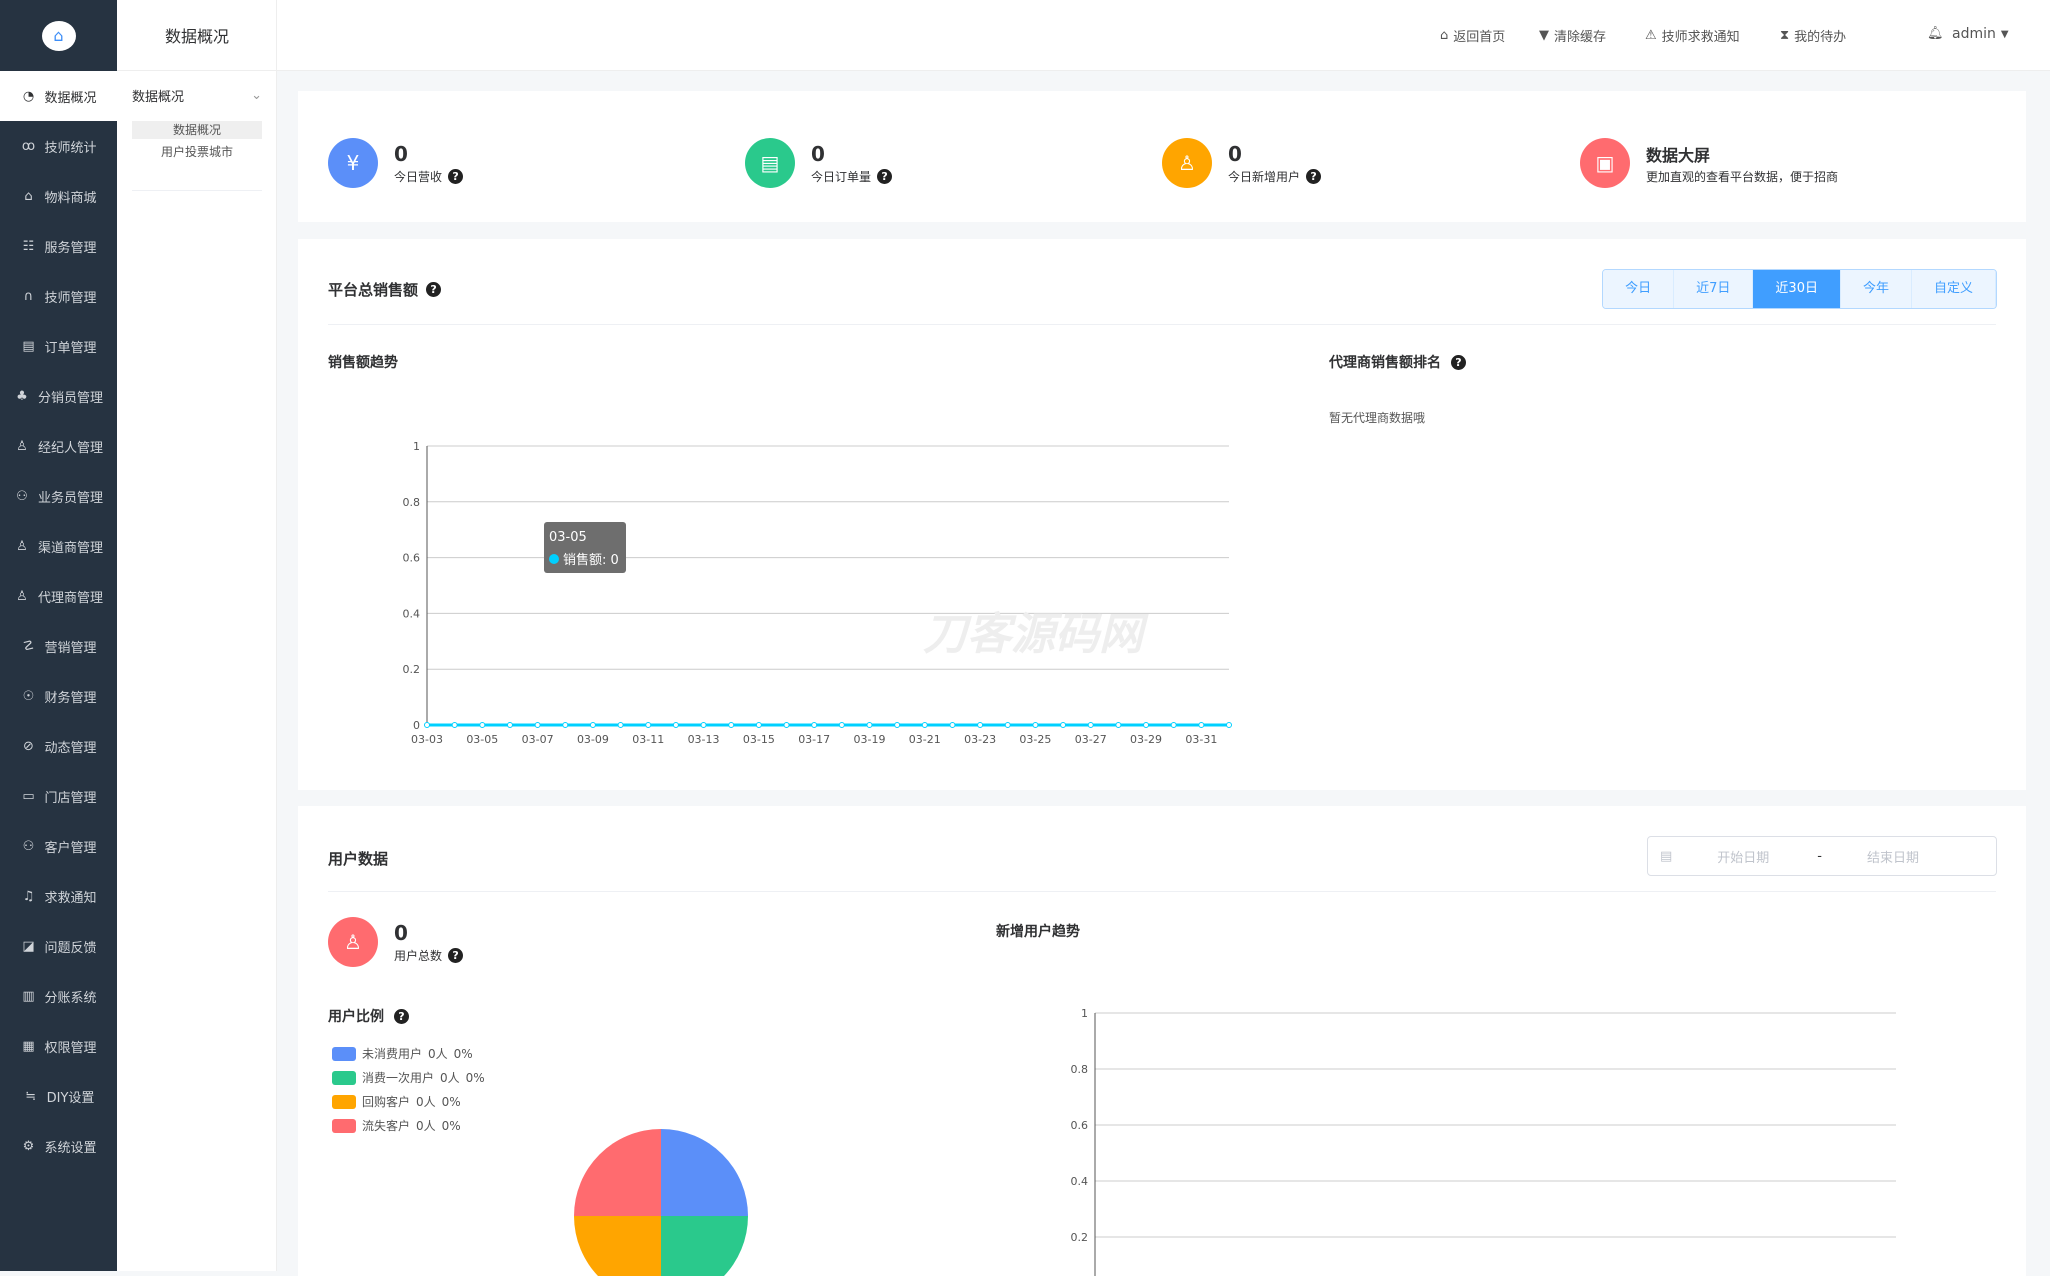 This screenshot has width=2050, height=1276. Describe the element at coordinates (197, 152) in the screenshot. I see `submenu-item-vote-city: 用户投票城市` at that location.